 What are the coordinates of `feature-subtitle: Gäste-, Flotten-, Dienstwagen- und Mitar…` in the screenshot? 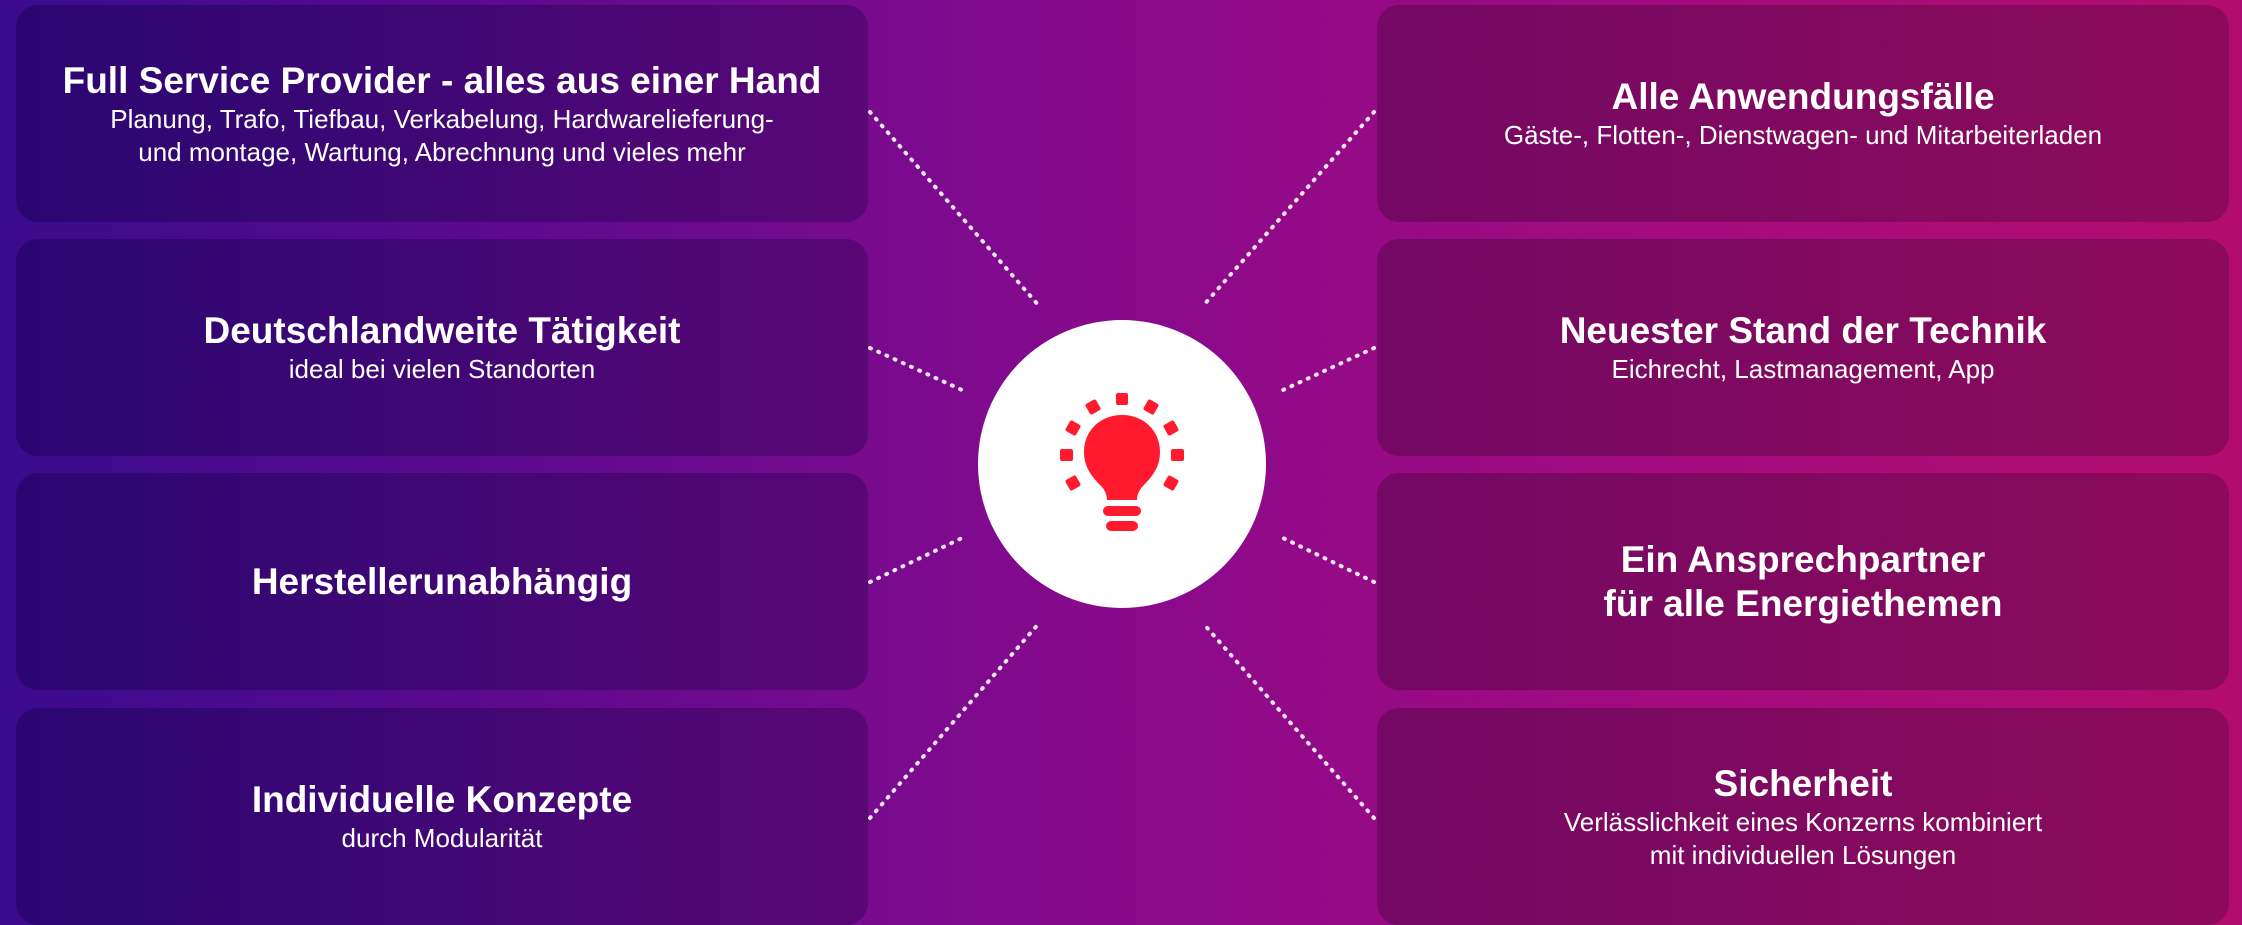 It's located at (1803, 135).